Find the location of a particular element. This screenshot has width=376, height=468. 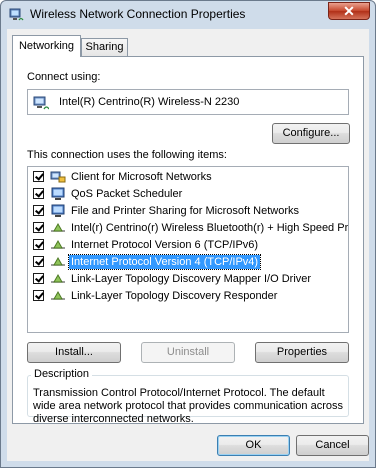

close-icon: ✕ is located at coordinates (349, 11).